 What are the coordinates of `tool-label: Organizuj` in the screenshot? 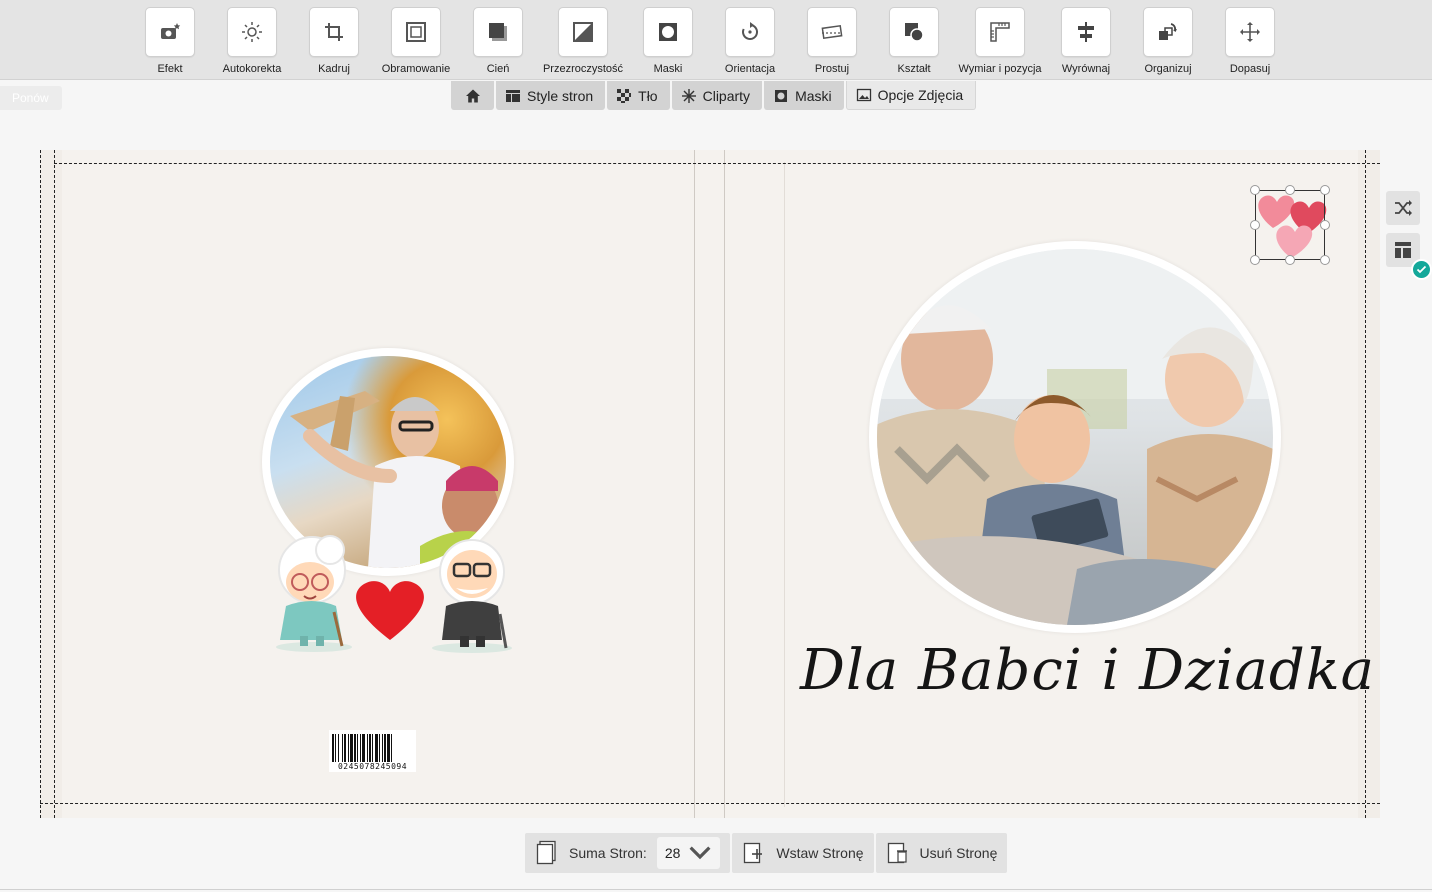 It's located at (1168, 69).